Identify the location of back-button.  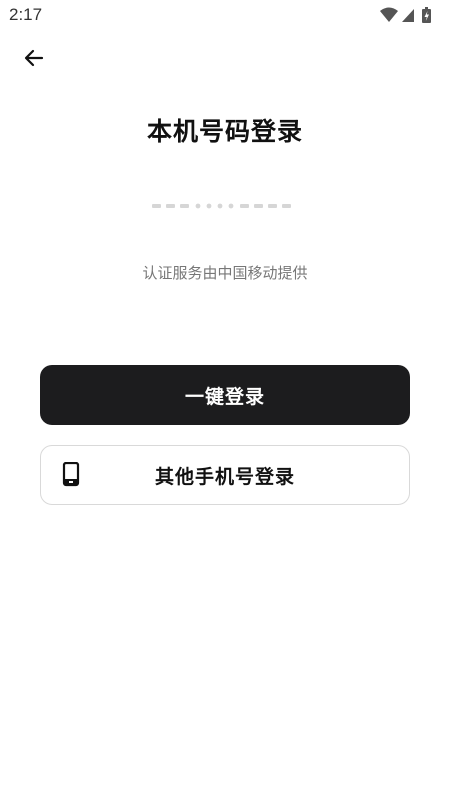
(34, 58).